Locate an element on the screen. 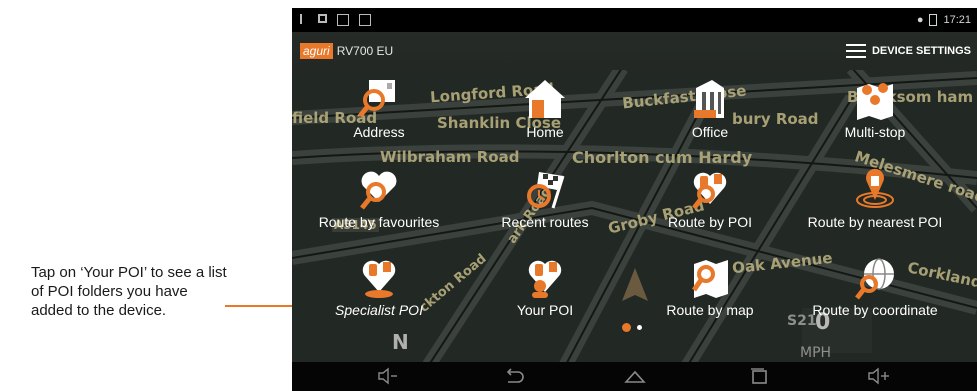 The height and width of the screenshot is (391, 977). volume-up-icon is located at coordinates (880, 376).